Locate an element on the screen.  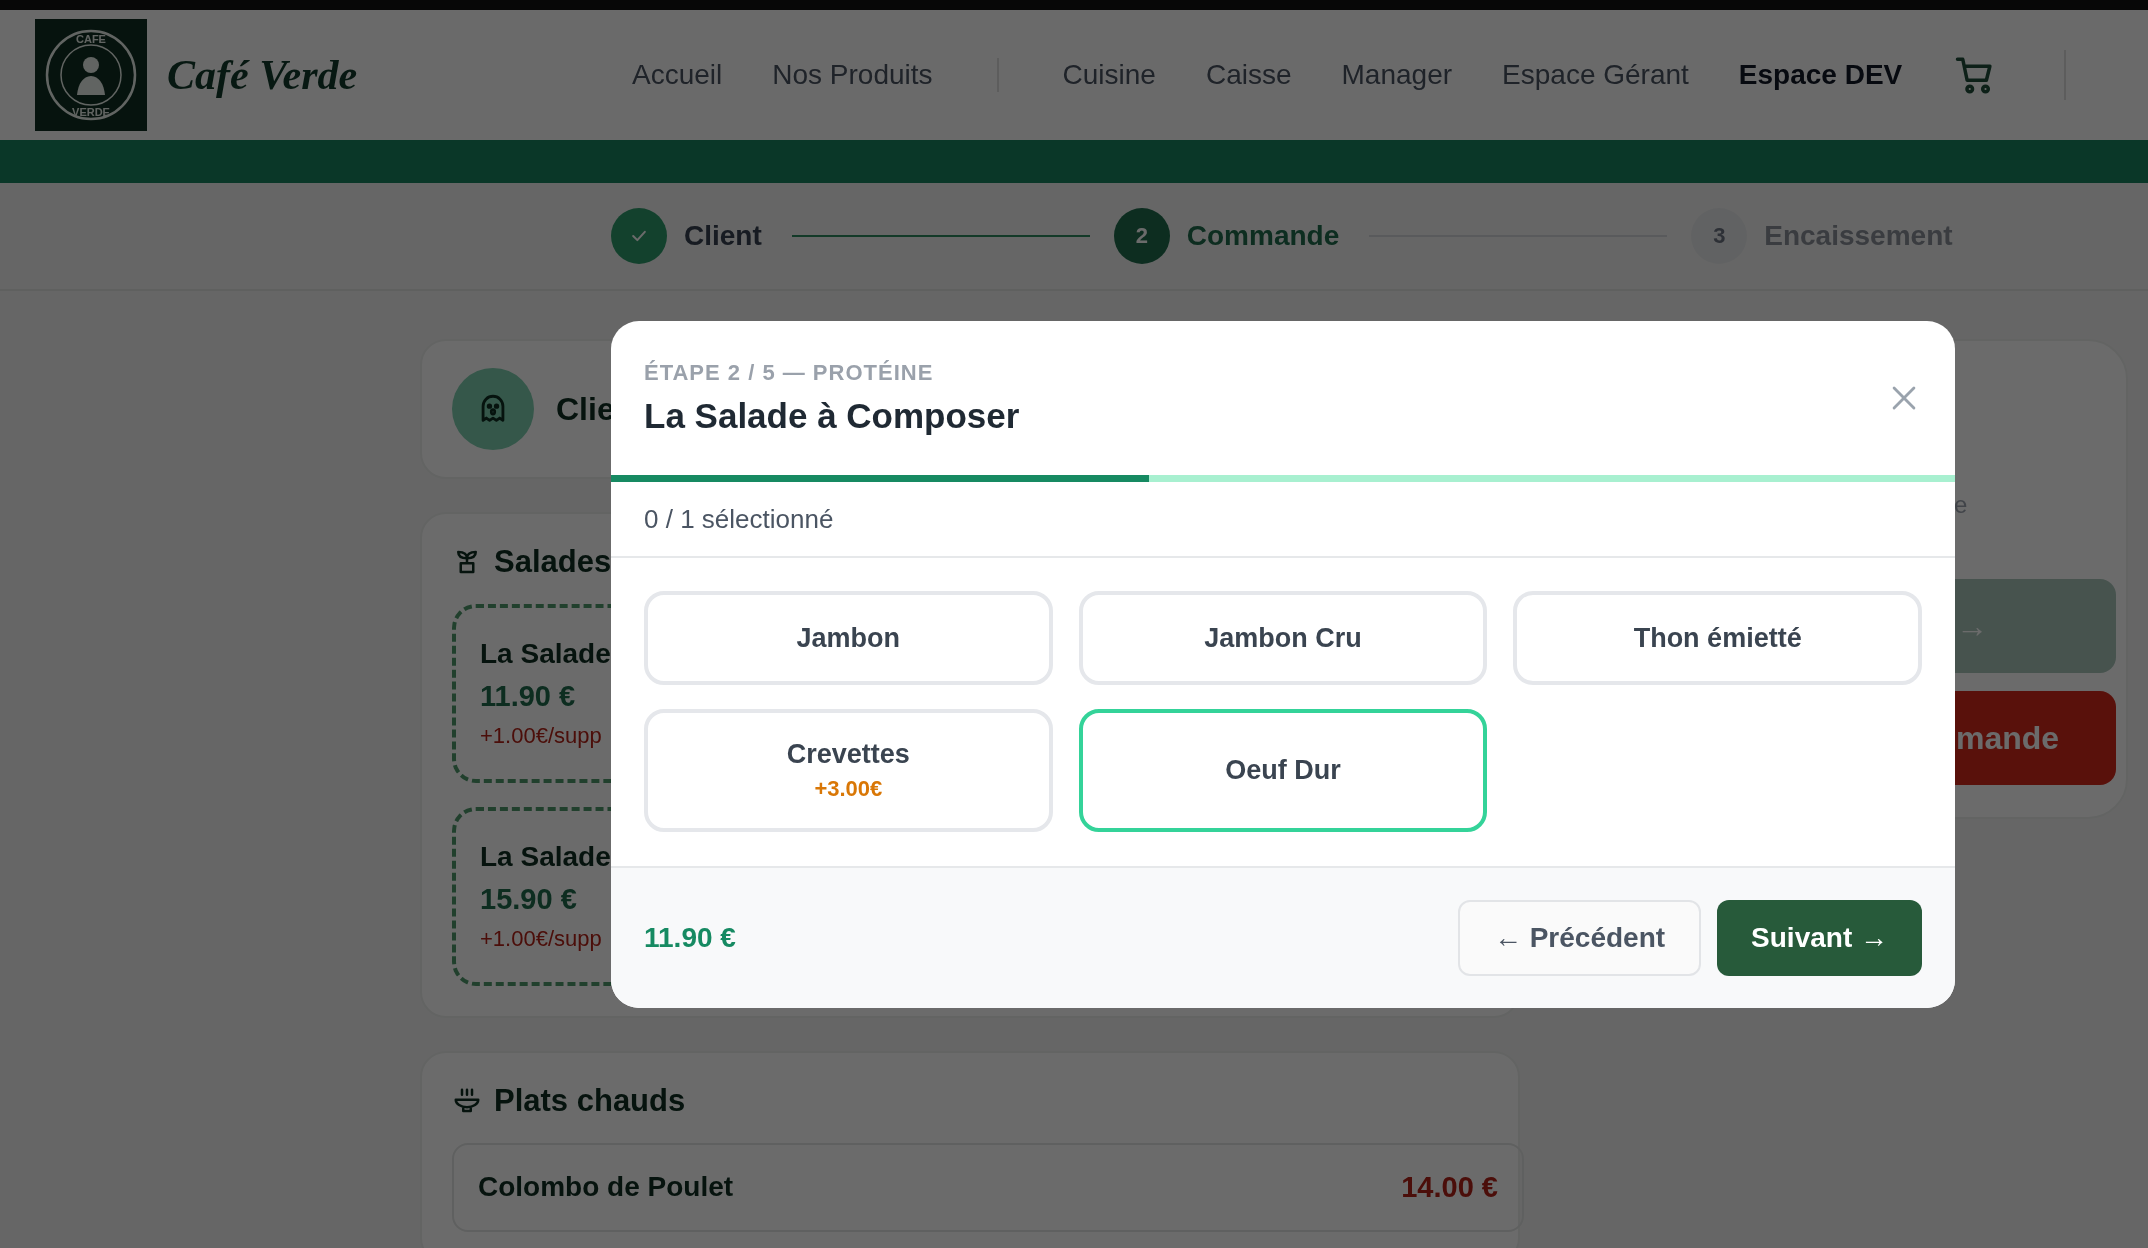
product-price: 15.90 € is located at coordinates (528, 899).